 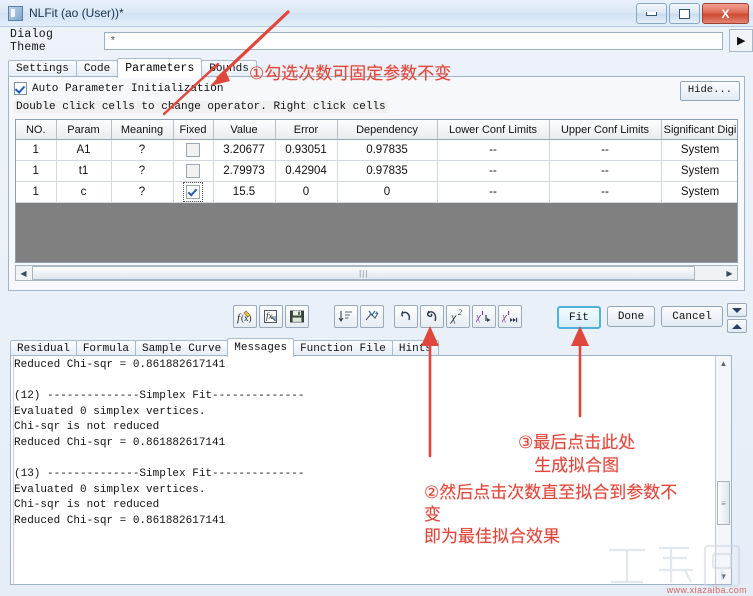 I want to click on cell-value: 2.79973, so click(x=244, y=171).